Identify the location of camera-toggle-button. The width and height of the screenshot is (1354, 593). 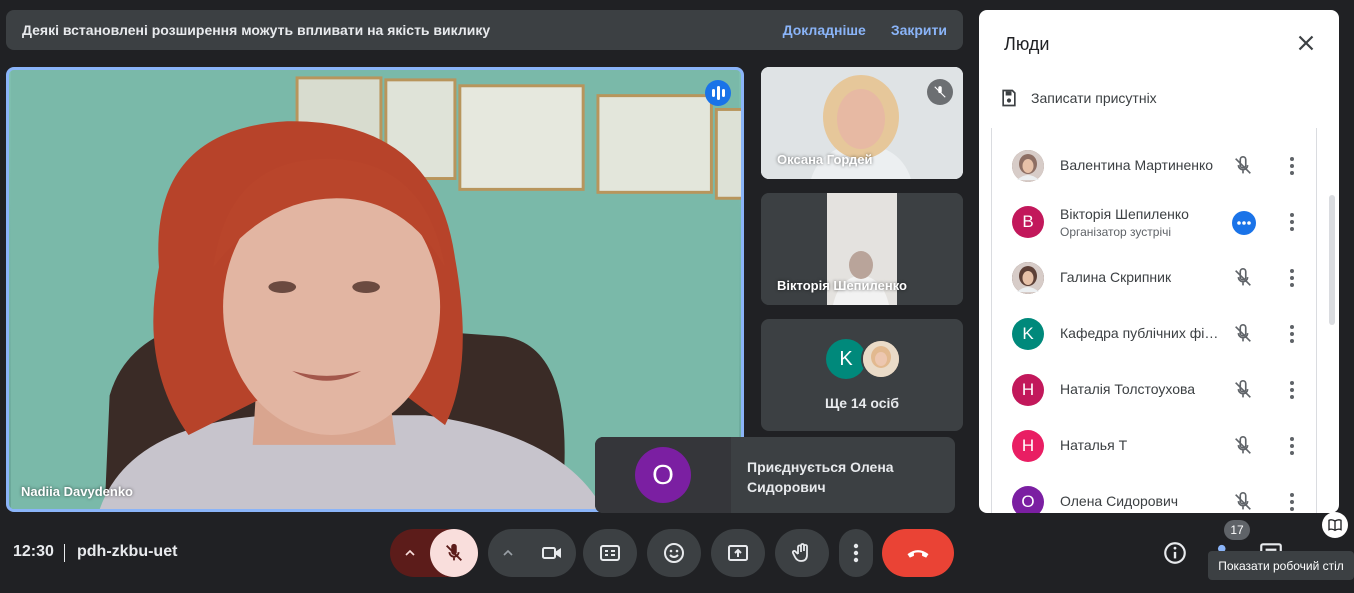
(552, 553).